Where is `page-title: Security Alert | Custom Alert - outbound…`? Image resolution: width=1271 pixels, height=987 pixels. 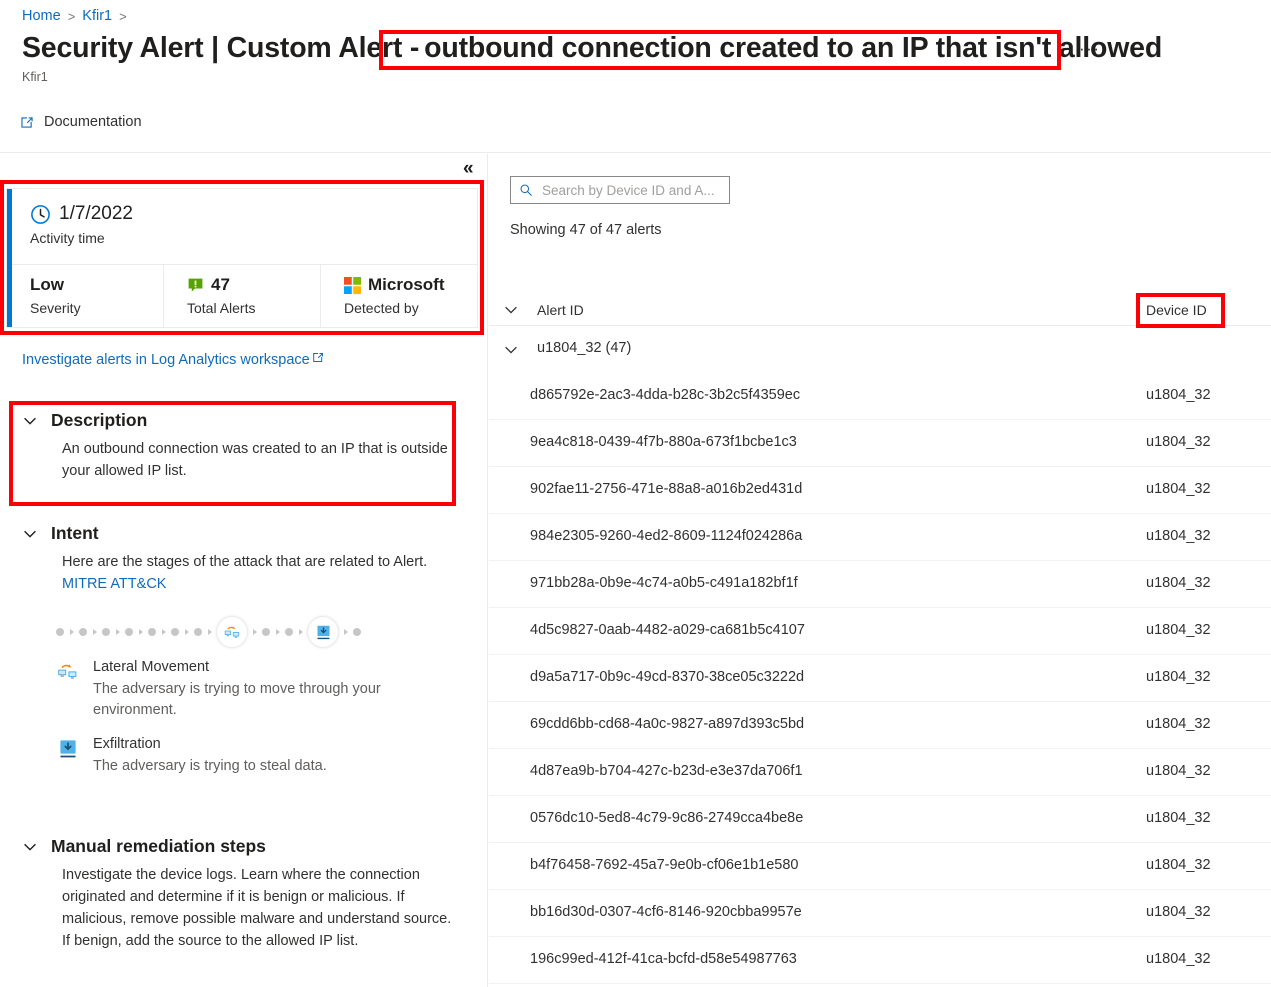
page-title: Security Alert | Custom Alert - outbound… is located at coordinates (592, 48).